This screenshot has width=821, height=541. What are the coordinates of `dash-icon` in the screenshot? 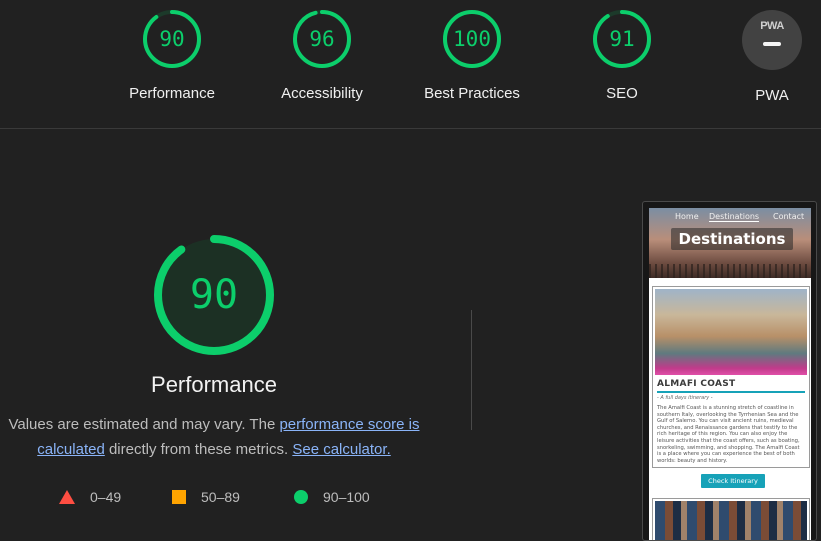 It's located at (772, 44).